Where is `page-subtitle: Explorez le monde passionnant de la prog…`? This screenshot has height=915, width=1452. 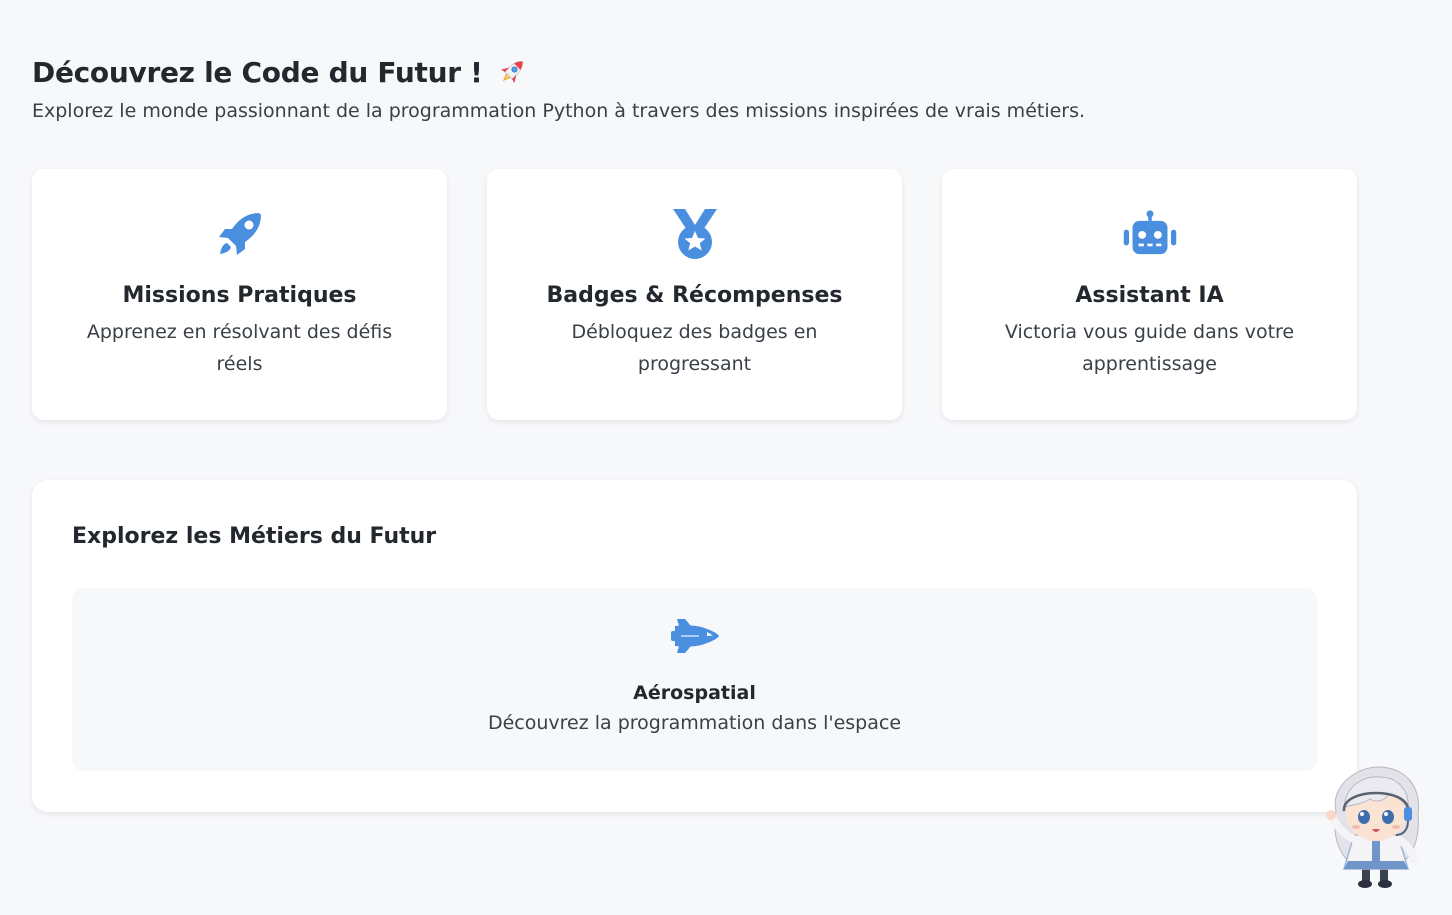
page-subtitle: Explorez le monde passionnant de la prog… is located at coordinates (559, 111).